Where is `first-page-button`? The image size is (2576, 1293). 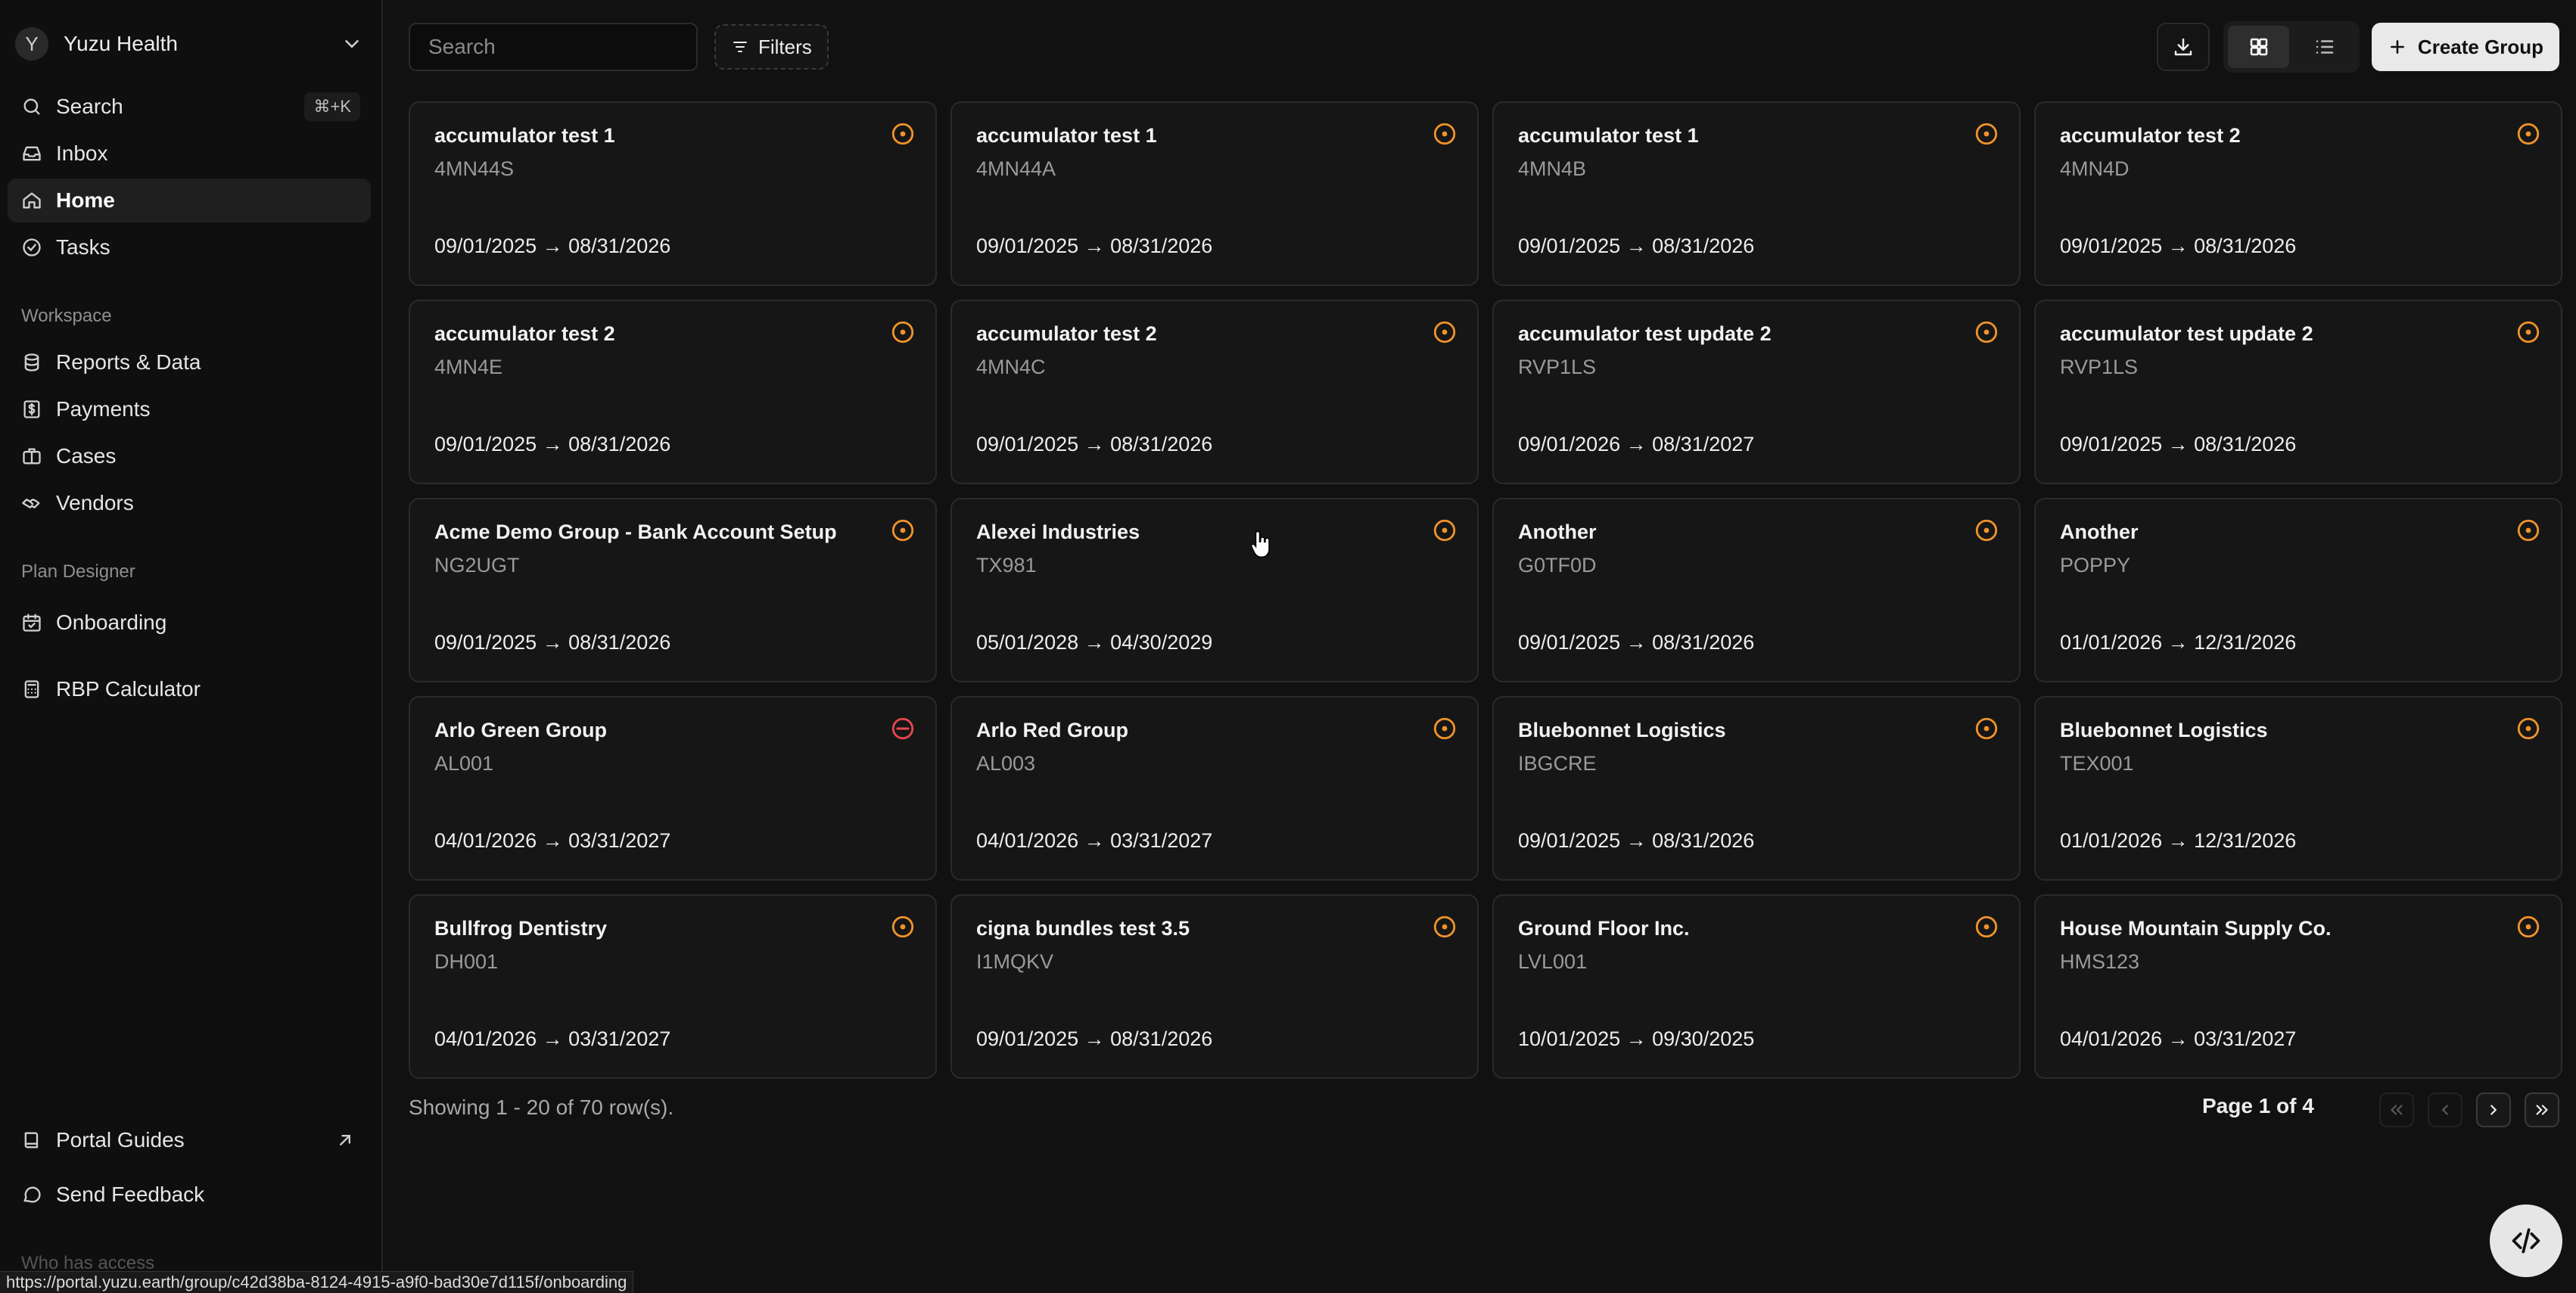 first-page-button is located at coordinates (2397, 1110).